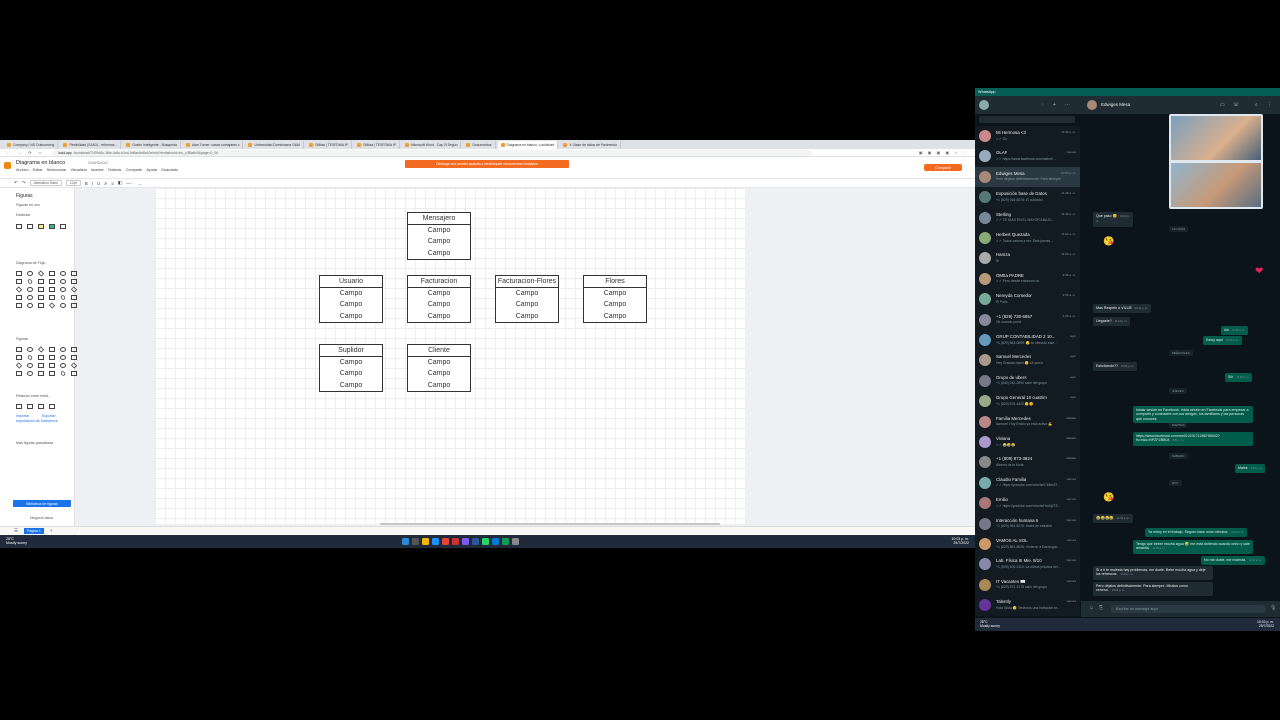 Image resolution: width=1280 pixels, height=720 pixels. Describe the element at coordinates (405, 541) in the screenshot. I see `start-icon` at that location.